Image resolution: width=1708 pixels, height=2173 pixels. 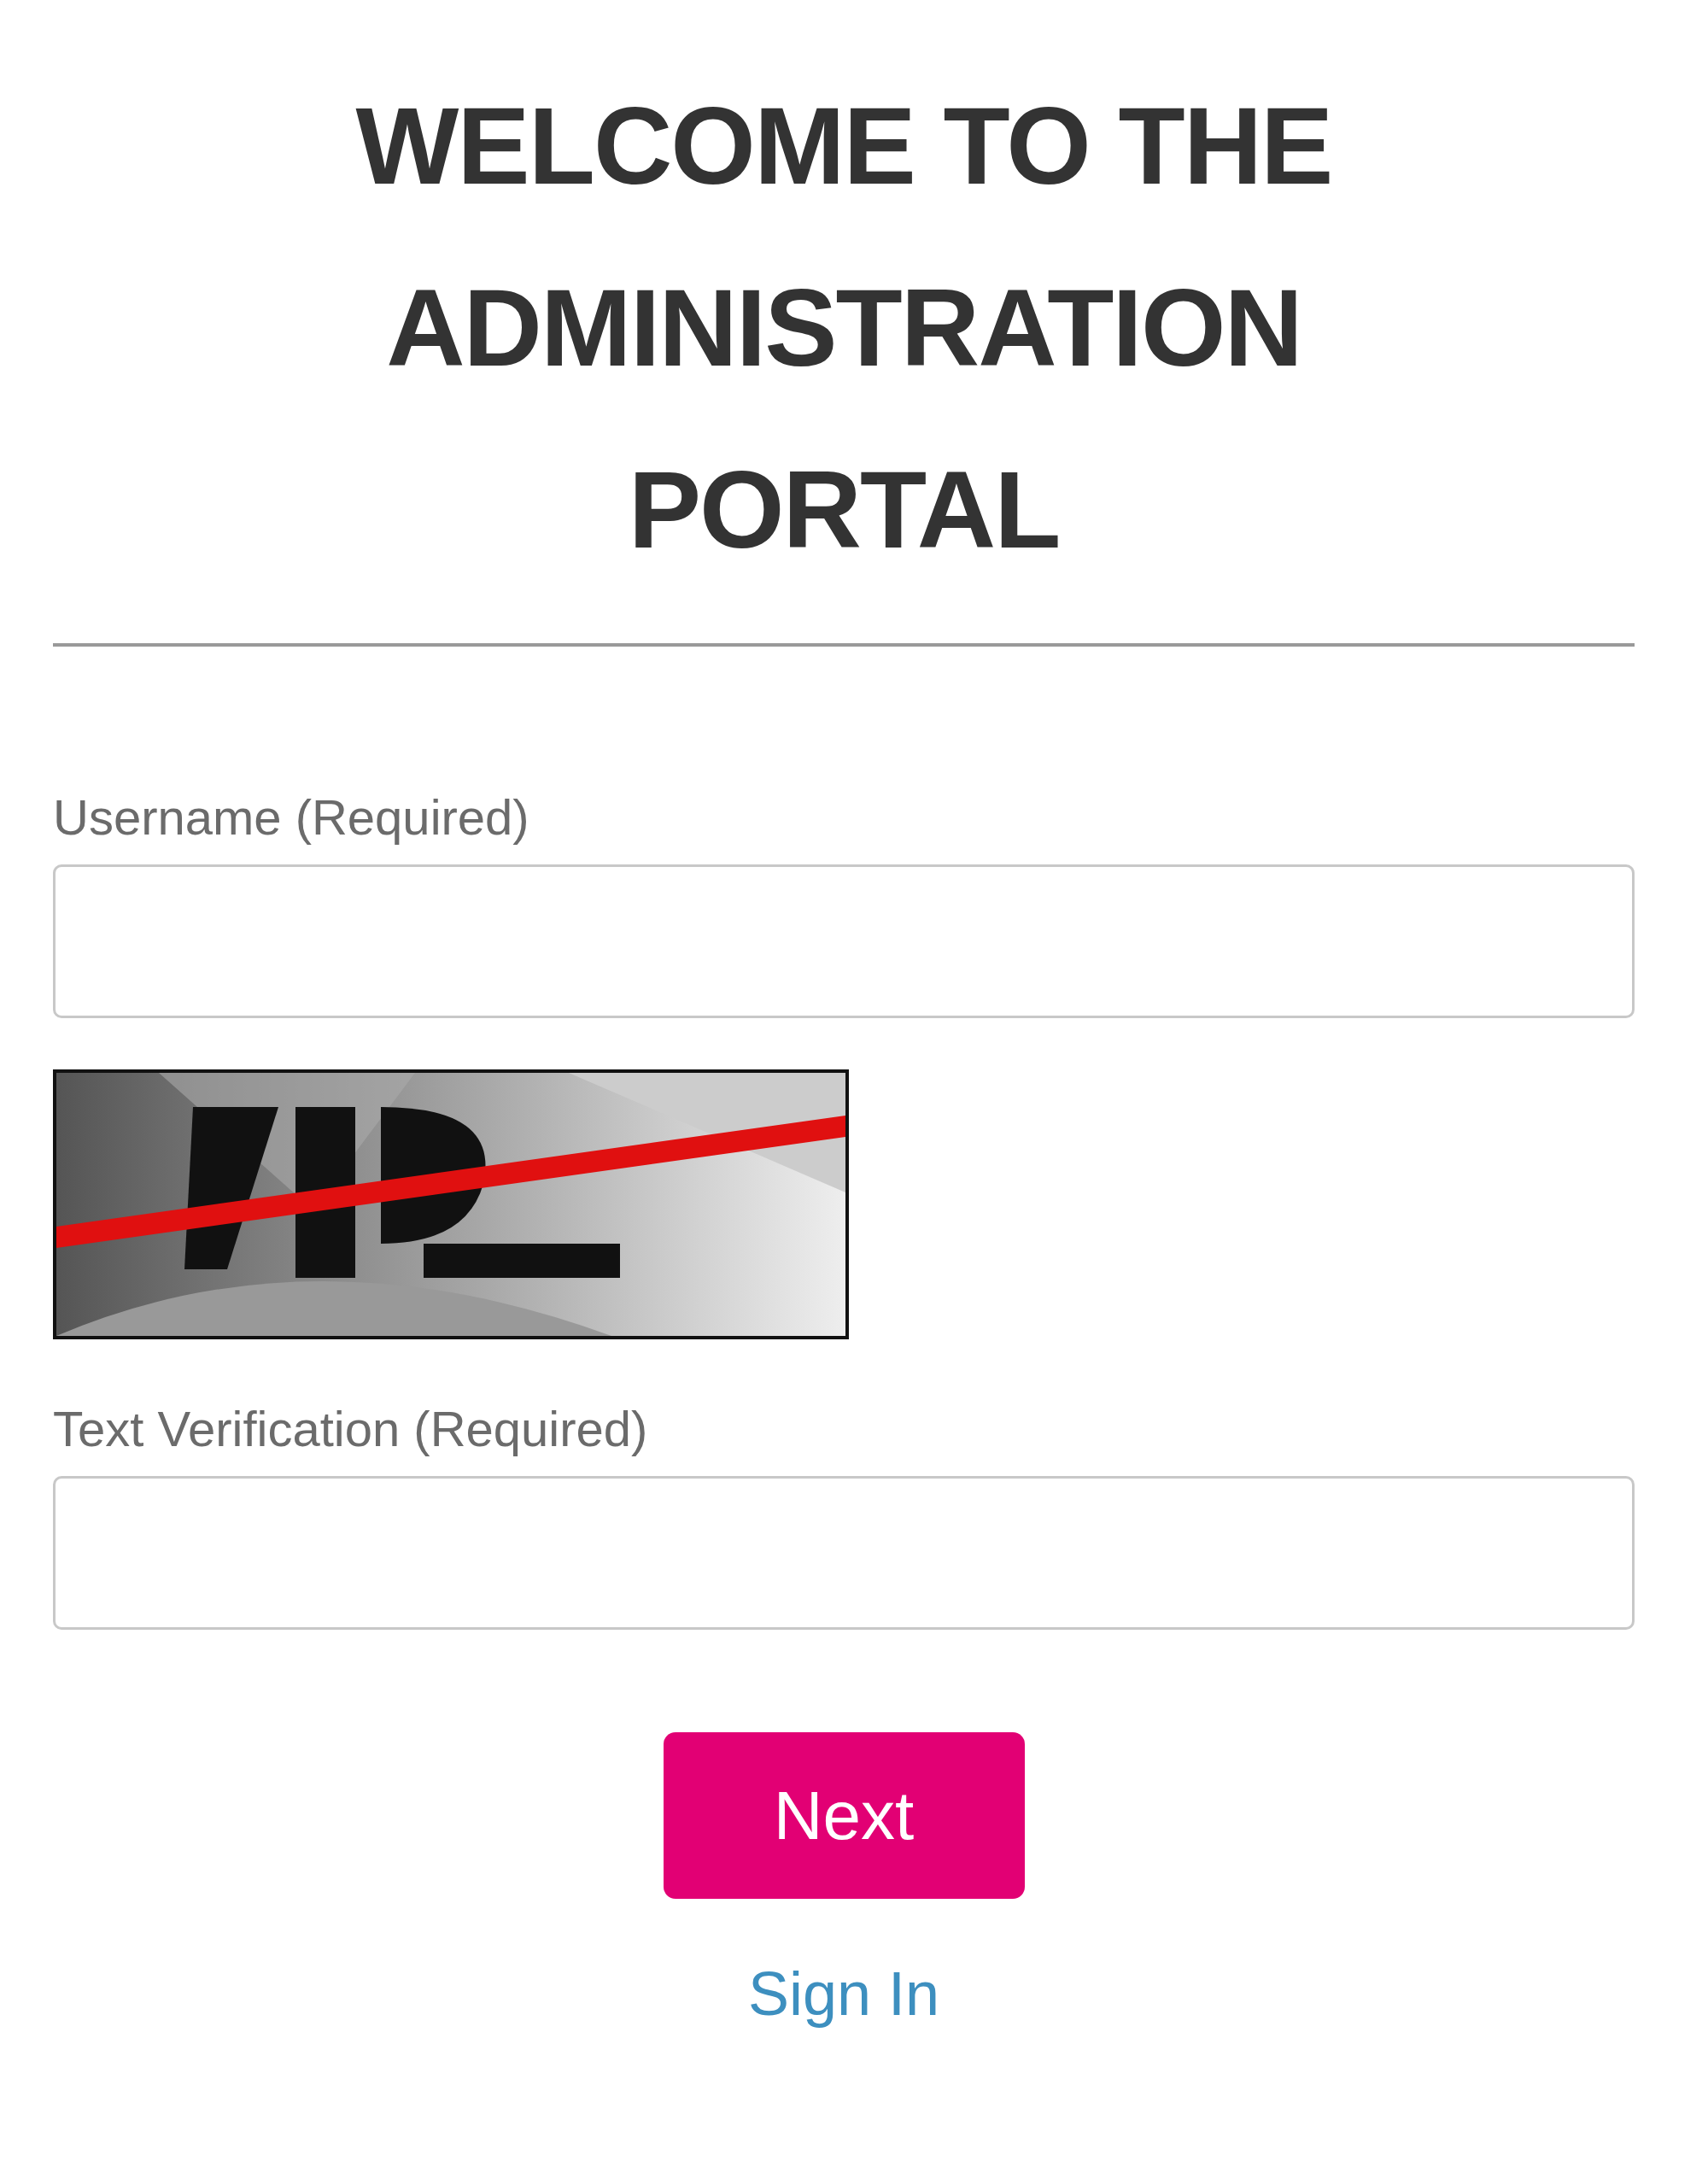 I want to click on next-button: Next, so click(x=844, y=1815).